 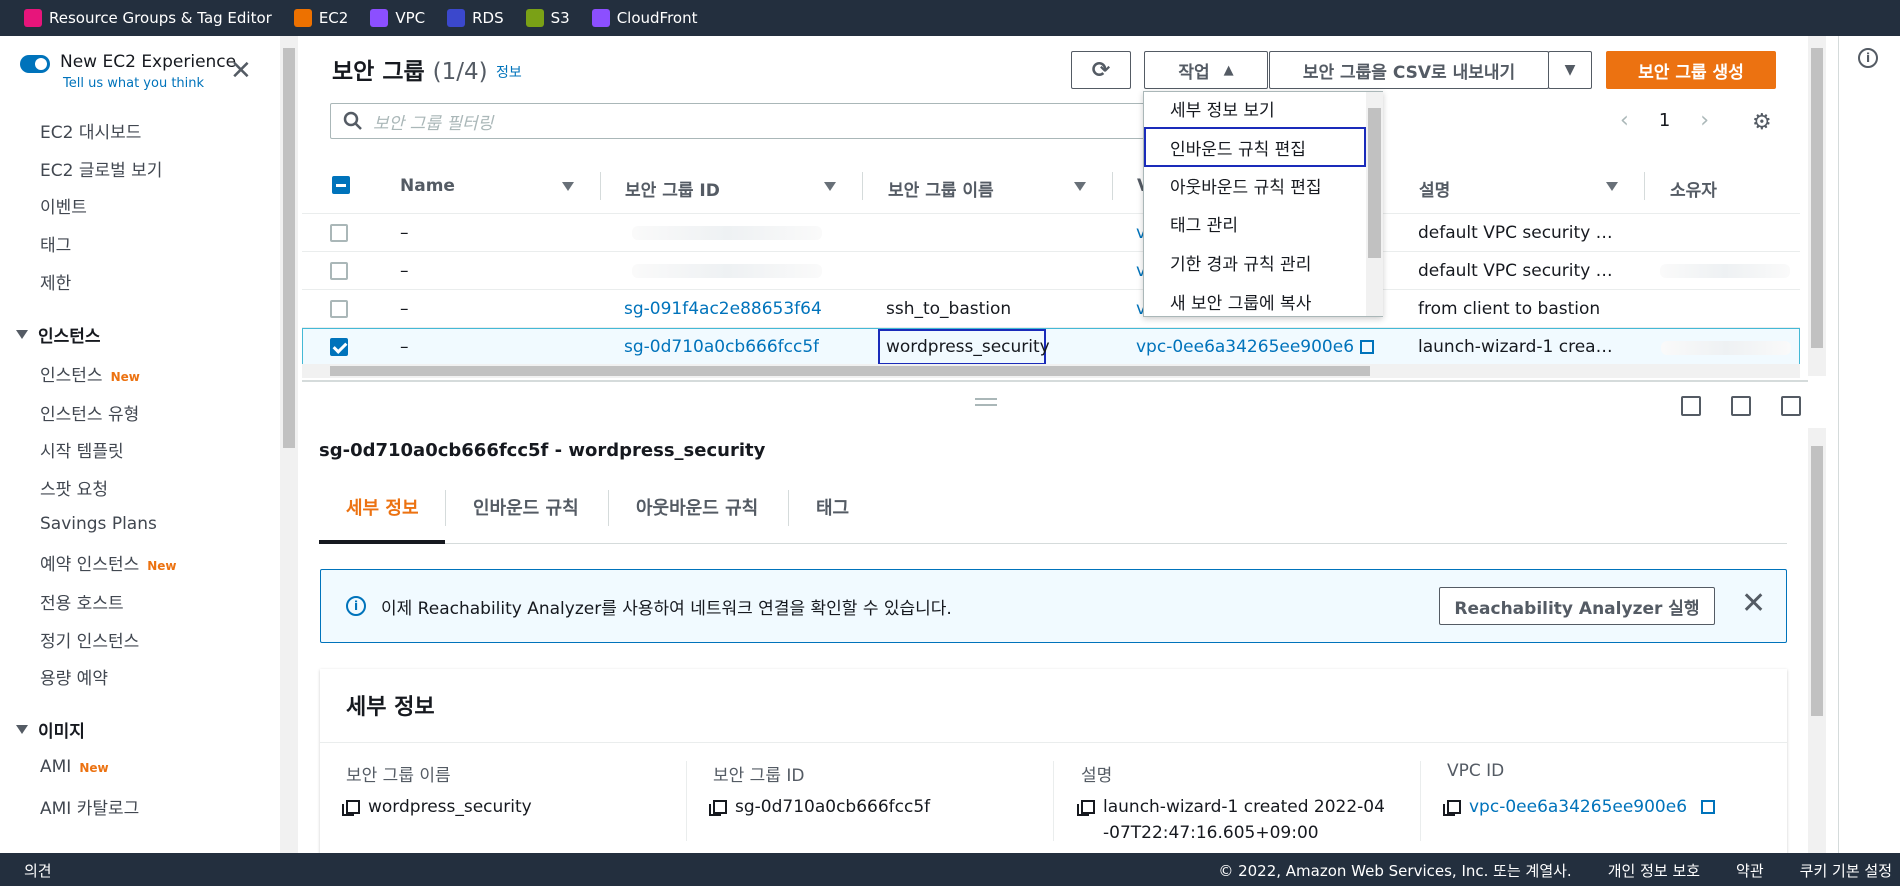 I want to click on sidebar-item-limits: 제한, so click(x=55, y=281).